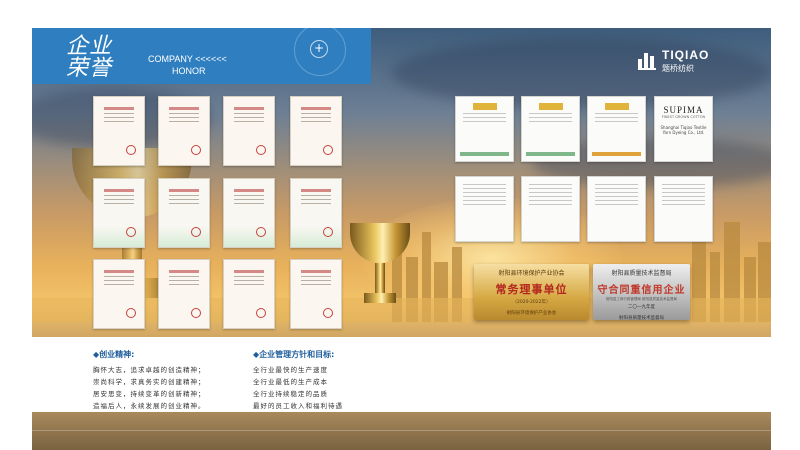  What do you see at coordinates (294, 354) in the screenshot?
I see `policy-heading: ◆企业管理方针和目标:` at bounding box center [294, 354].